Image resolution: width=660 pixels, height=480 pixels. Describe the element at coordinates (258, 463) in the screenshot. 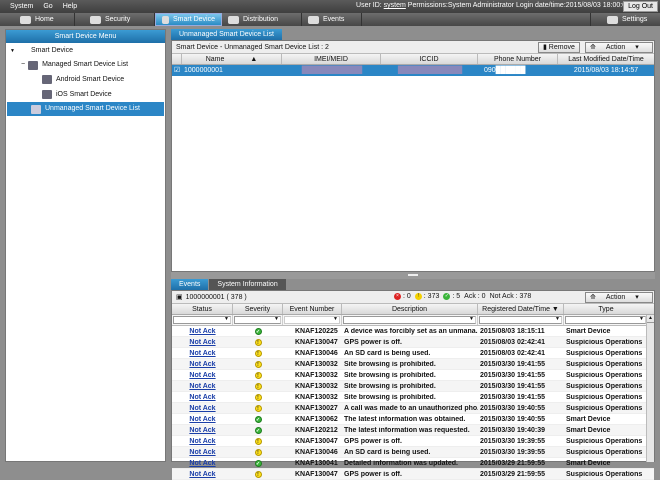

I see `severity-cell: ✓` at that location.